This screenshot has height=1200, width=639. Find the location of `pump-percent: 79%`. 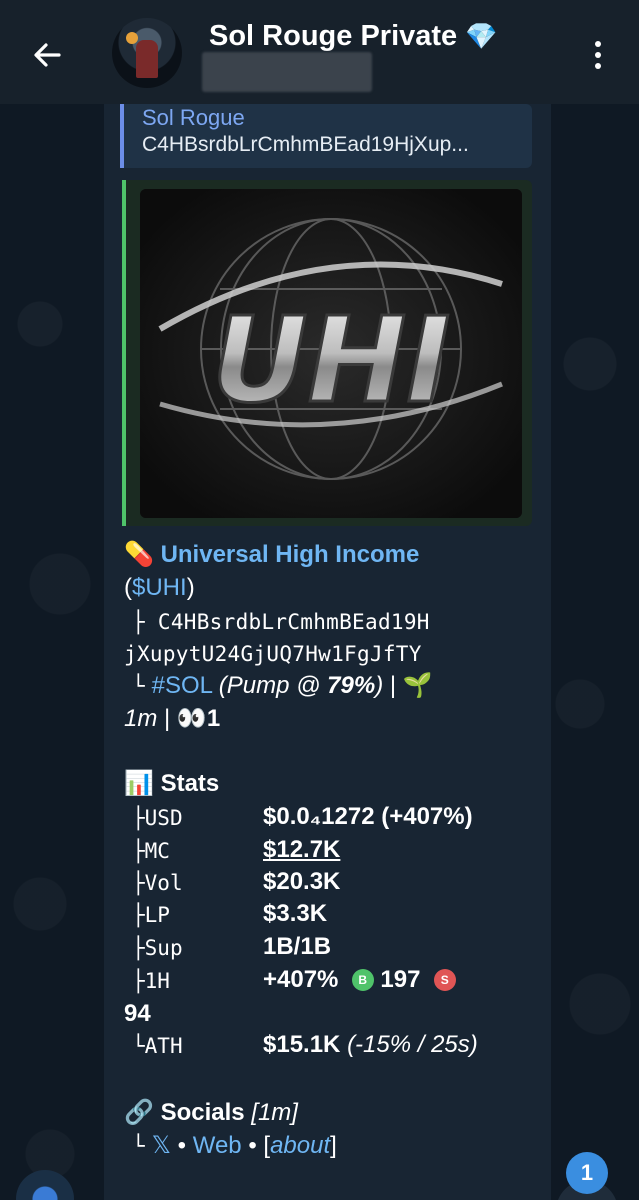

pump-percent: 79% is located at coordinates (351, 685).